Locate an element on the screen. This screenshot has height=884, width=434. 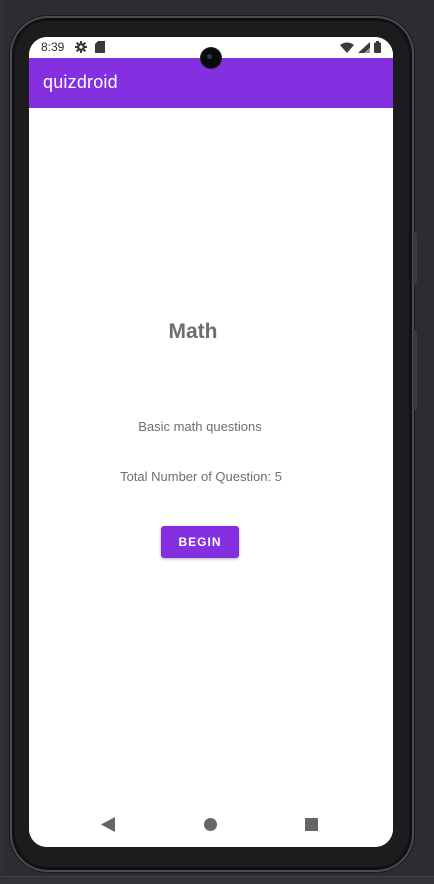
navigation-bar is located at coordinates (211, 826).